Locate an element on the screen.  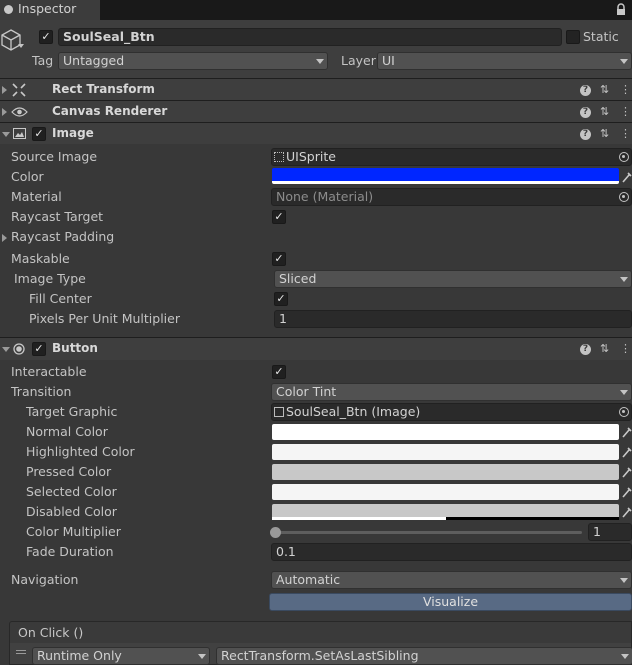
image-type-value: Sliced is located at coordinates (298, 278).